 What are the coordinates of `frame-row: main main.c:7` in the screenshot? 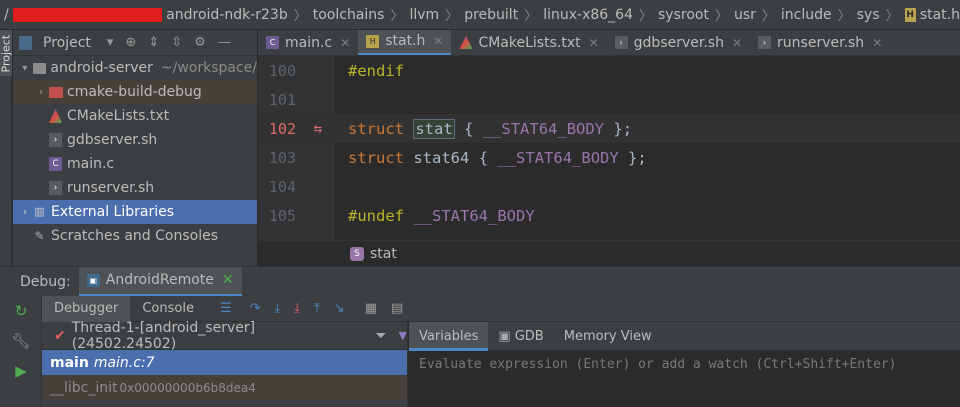 It's located at (224, 362).